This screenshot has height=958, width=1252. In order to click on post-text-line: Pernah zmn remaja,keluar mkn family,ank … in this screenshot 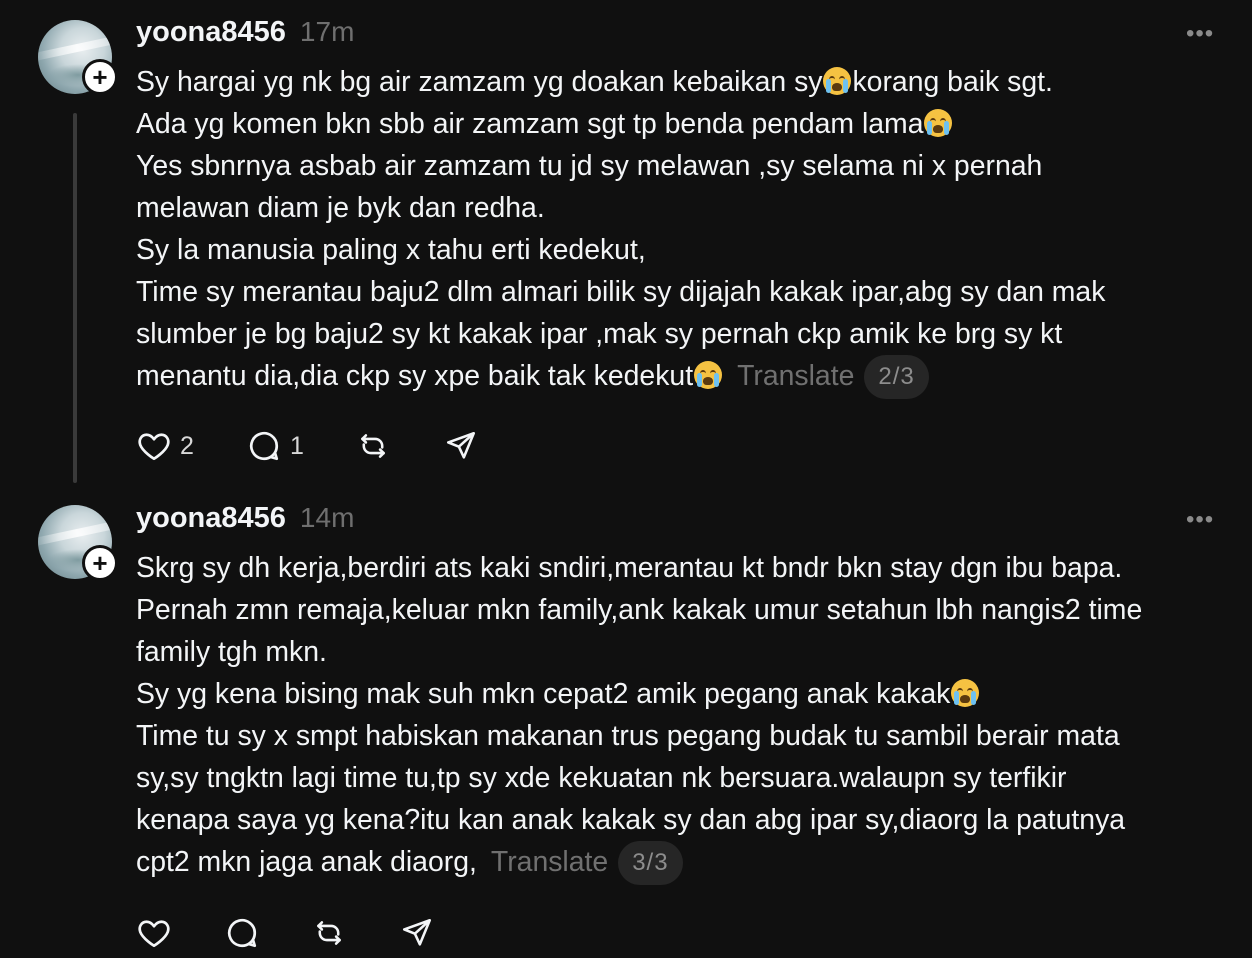, I will do `click(686, 610)`.